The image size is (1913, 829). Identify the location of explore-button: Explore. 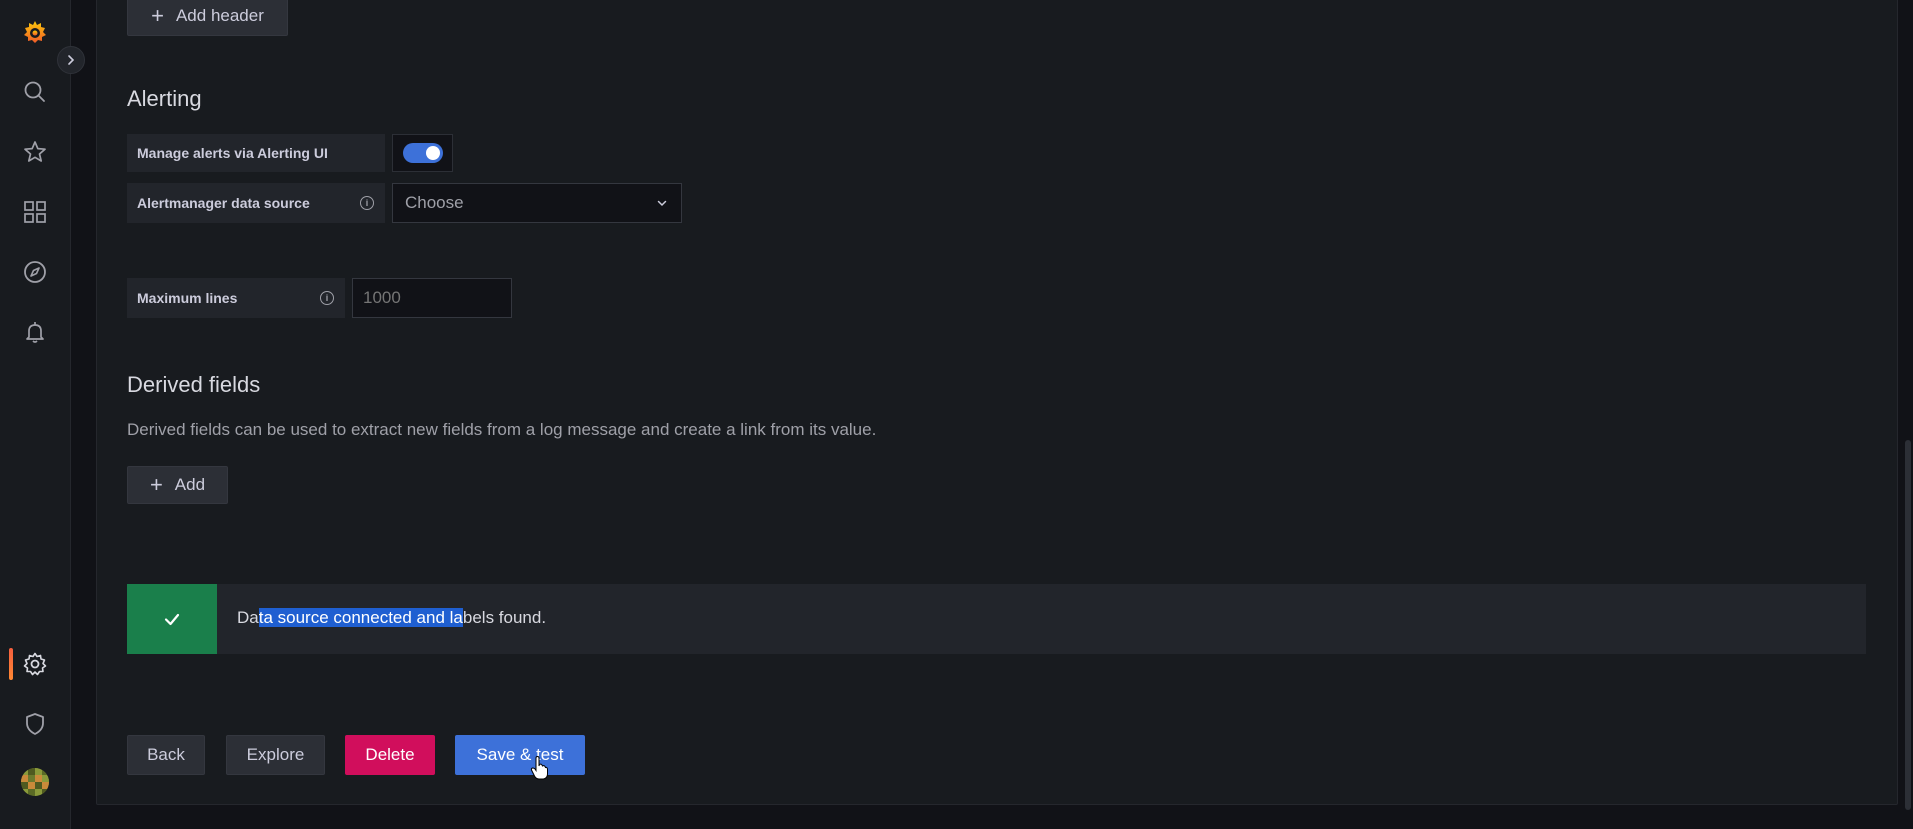
(275, 755).